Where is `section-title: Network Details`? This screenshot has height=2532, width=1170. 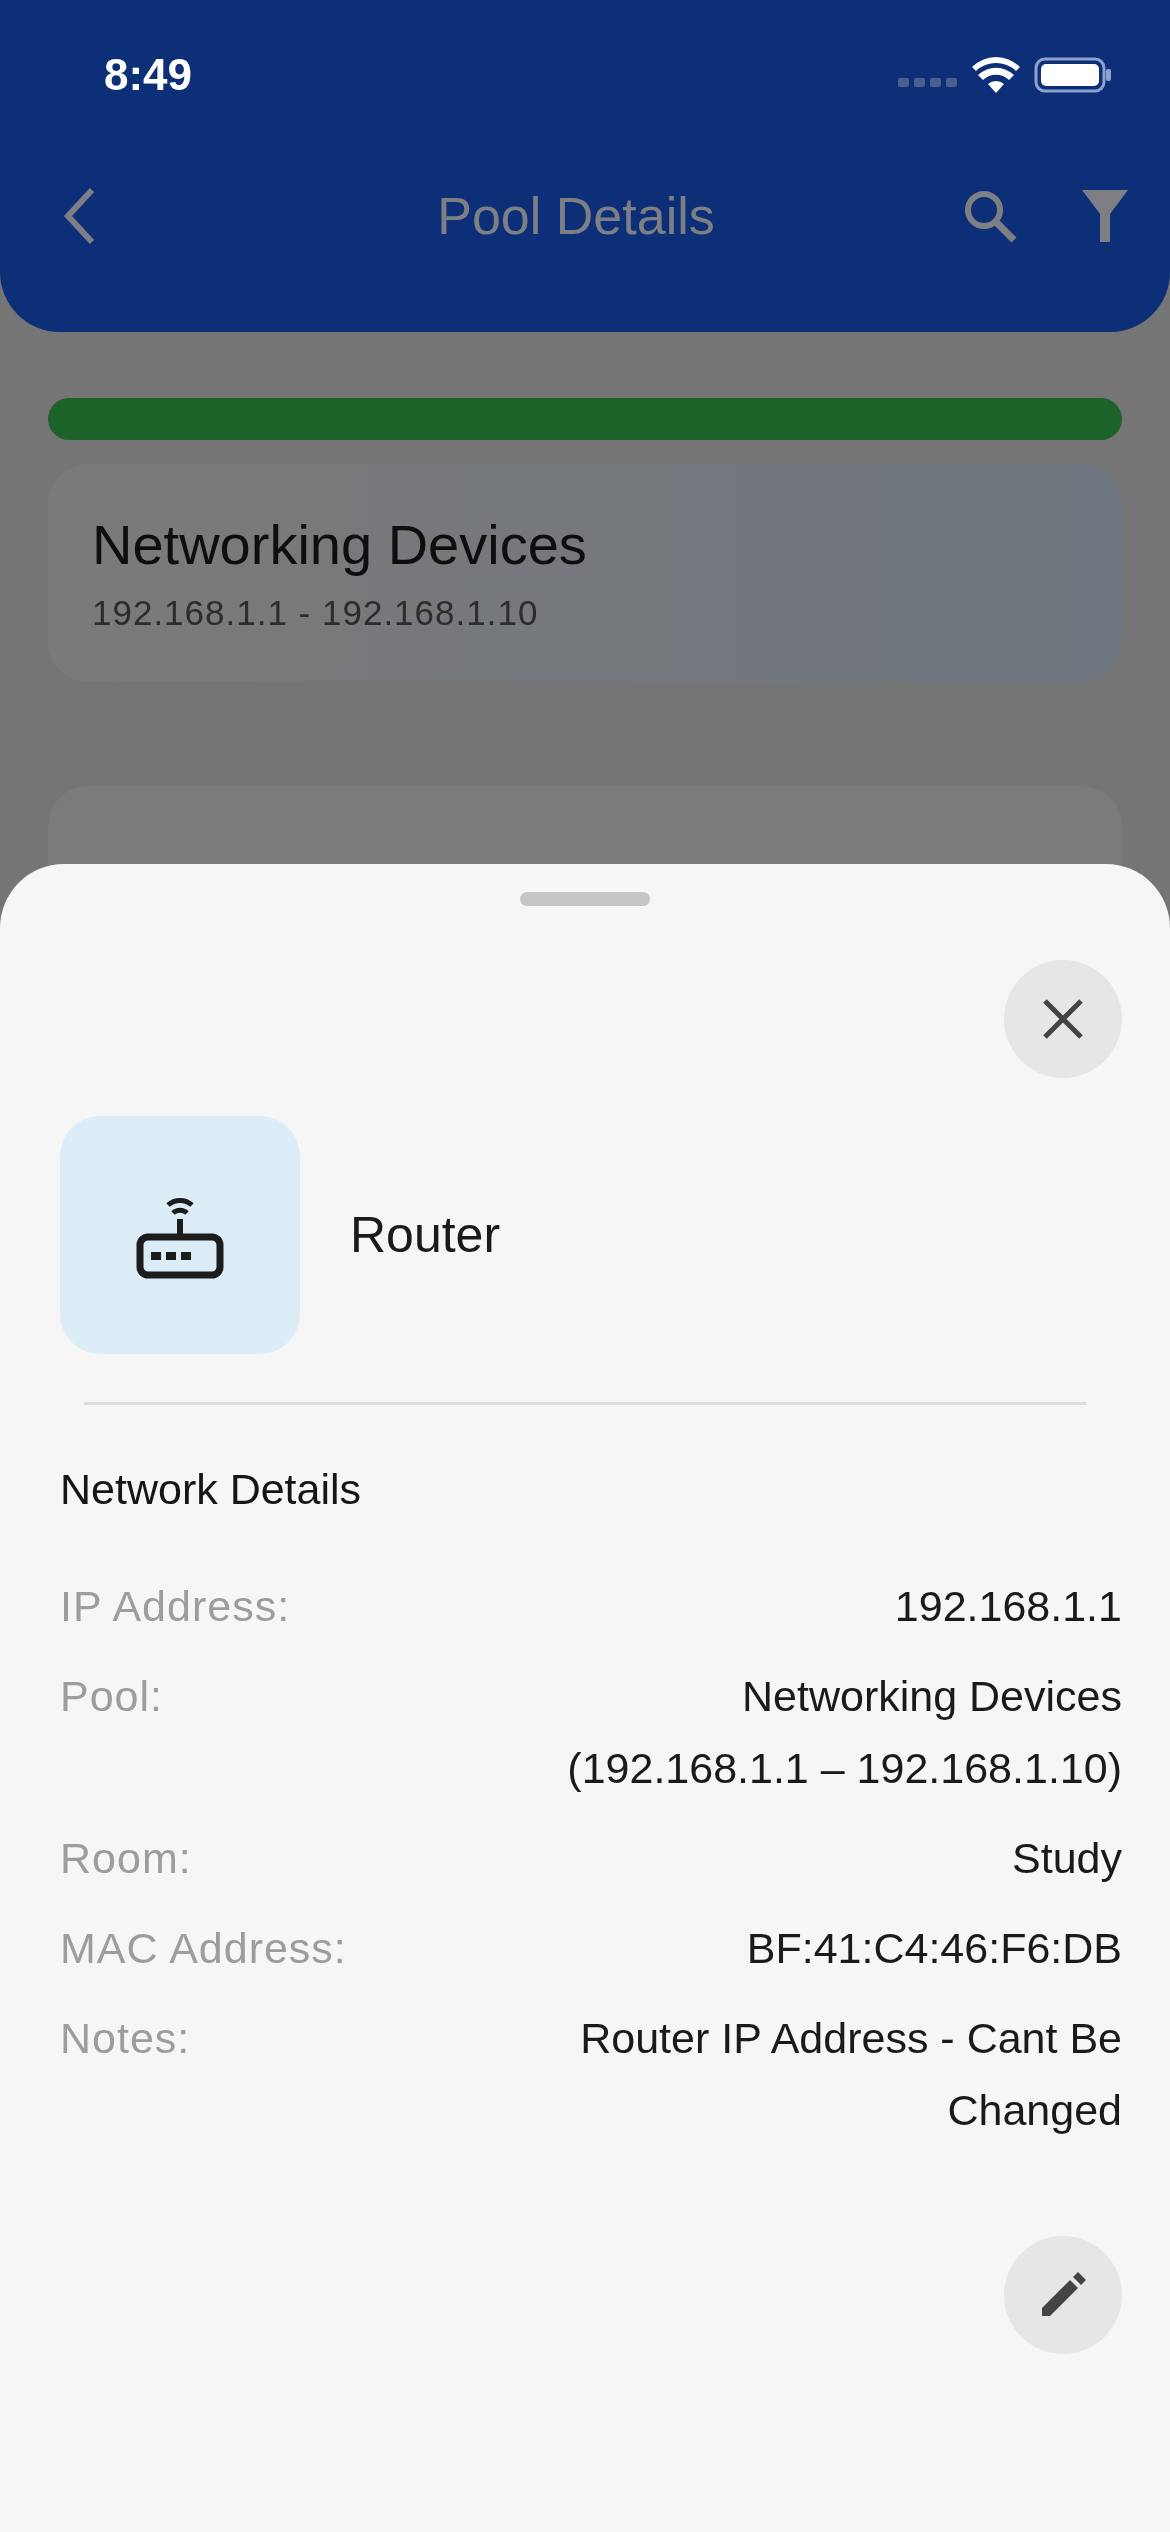
section-title: Network Details is located at coordinates (211, 1489).